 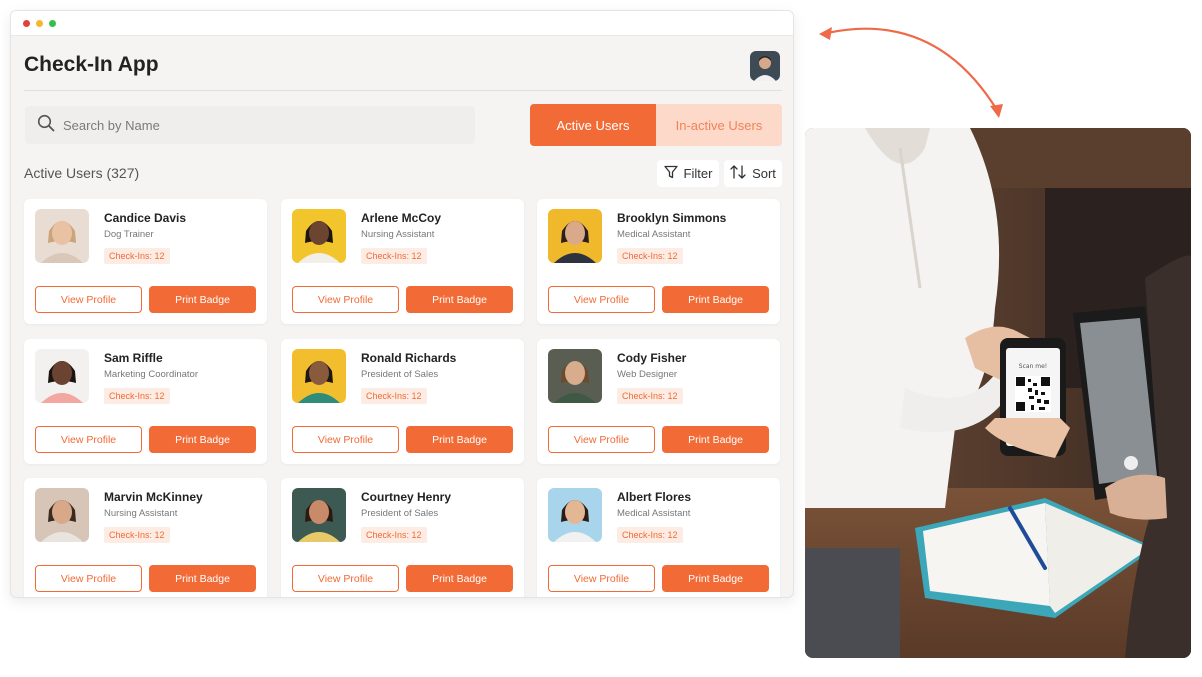 I want to click on user-role: Web Designer, so click(x=647, y=374).